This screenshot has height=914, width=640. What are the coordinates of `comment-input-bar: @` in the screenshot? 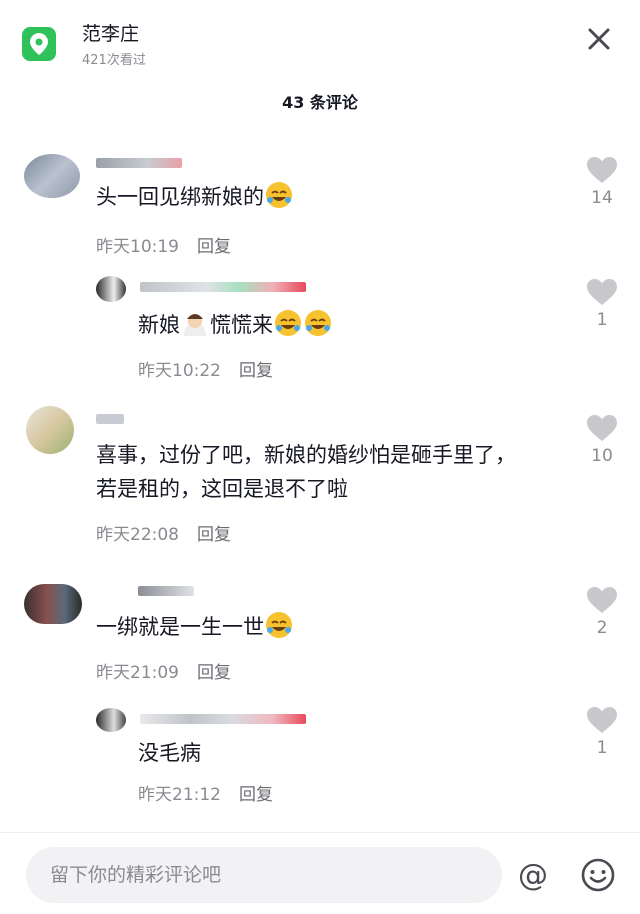 It's located at (320, 873).